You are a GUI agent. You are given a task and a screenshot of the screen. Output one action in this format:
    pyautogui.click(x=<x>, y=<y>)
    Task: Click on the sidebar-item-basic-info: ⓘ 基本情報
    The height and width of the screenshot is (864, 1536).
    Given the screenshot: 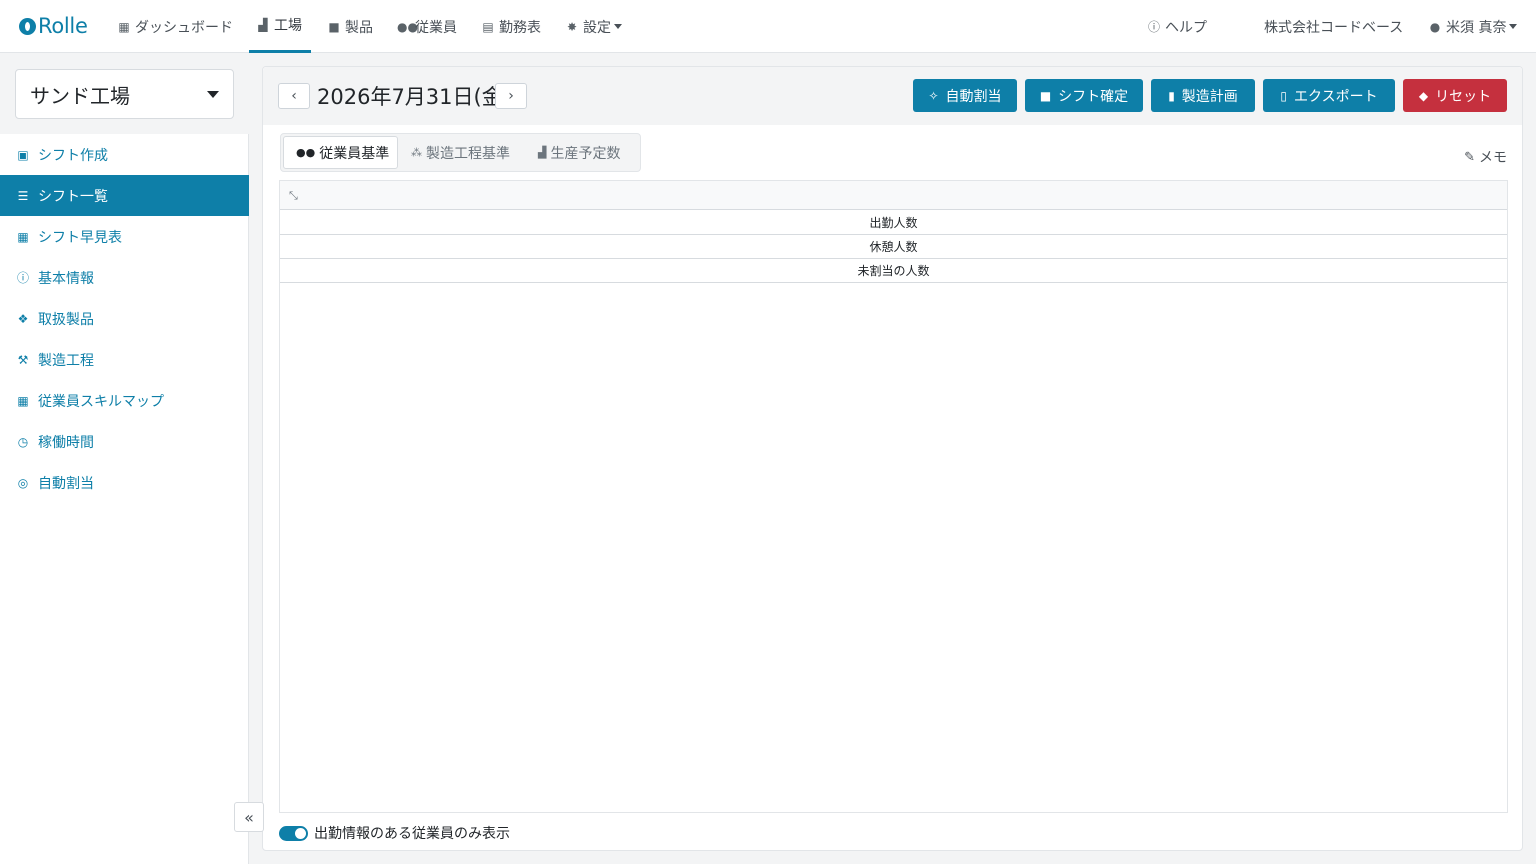 What is the action you would take?
    pyautogui.click(x=124, y=277)
    